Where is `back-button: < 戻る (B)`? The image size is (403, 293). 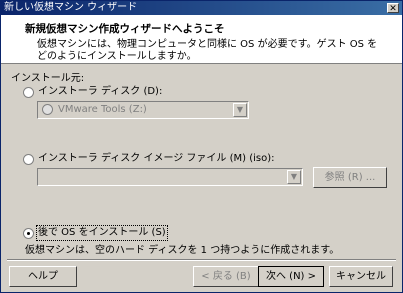 back-button: < 戻る (B) is located at coordinates (226, 276).